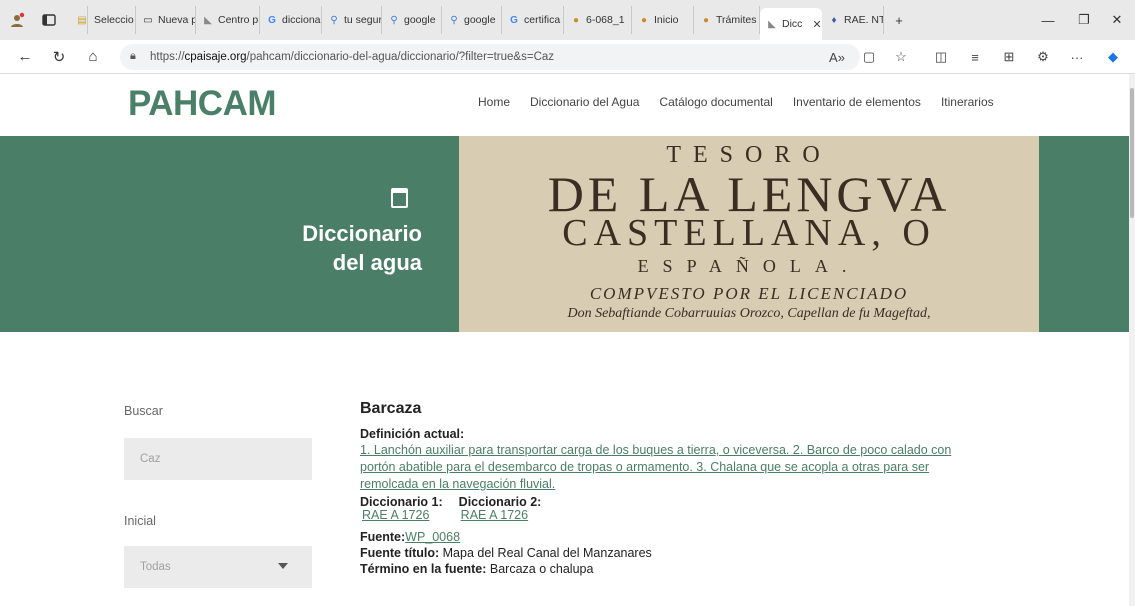 This screenshot has width=1135, height=606. I want to click on profile-icon, so click(17, 20).